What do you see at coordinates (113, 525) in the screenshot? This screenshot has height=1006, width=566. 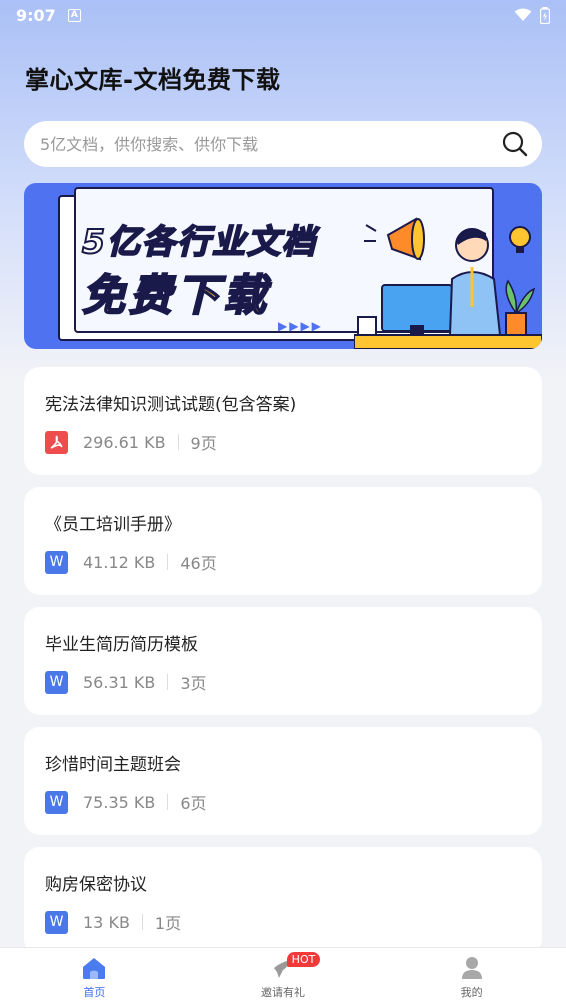 I see `document-title: 《员工培训手册》` at bounding box center [113, 525].